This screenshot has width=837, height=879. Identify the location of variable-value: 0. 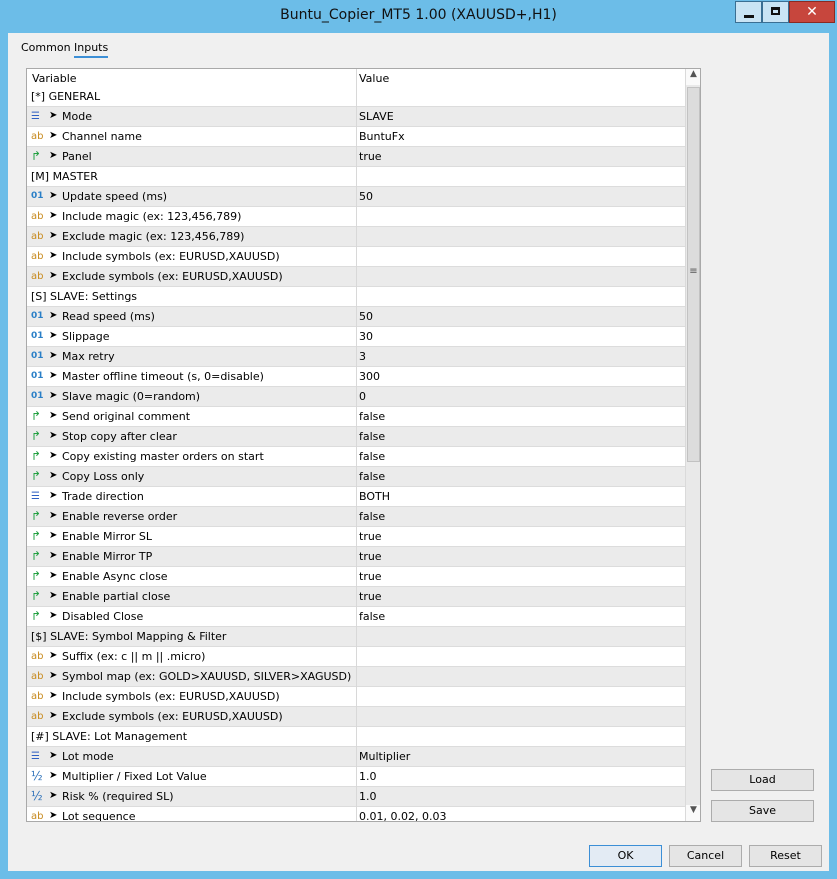
(362, 396).